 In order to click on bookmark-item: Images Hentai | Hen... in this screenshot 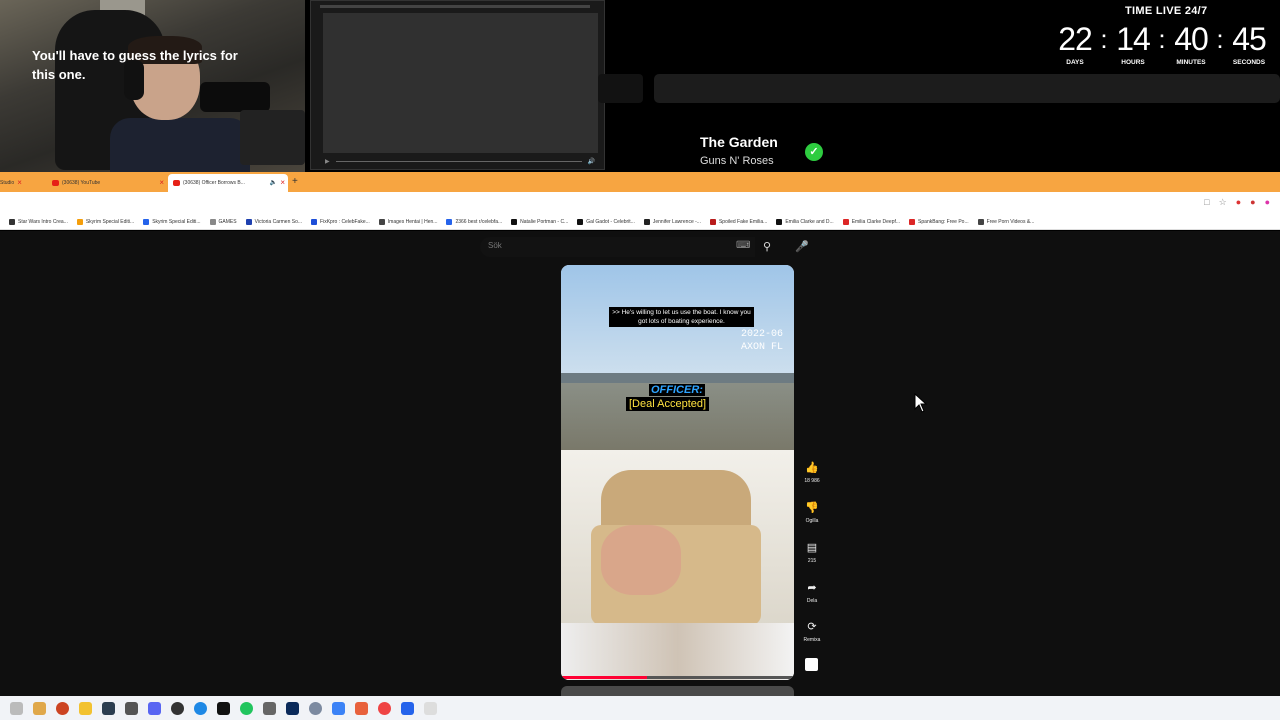, I will do `click(407, 221)`.